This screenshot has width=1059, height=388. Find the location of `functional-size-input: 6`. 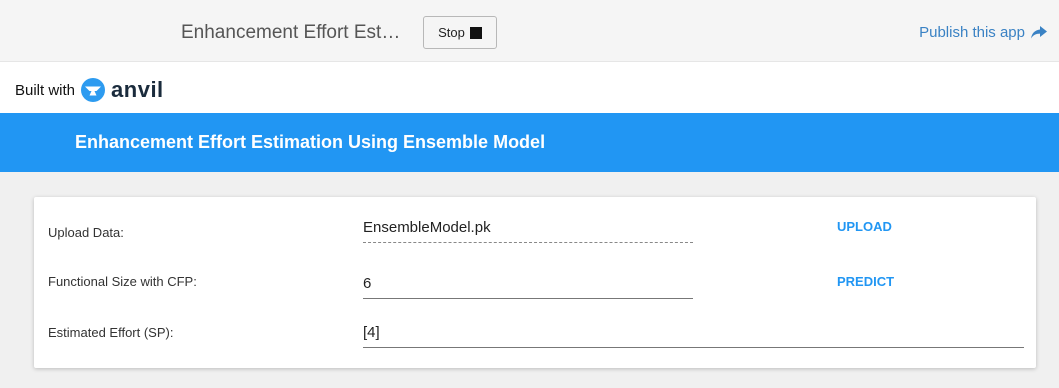

functional-size-input: 6 is located at coordinates (528, 287).